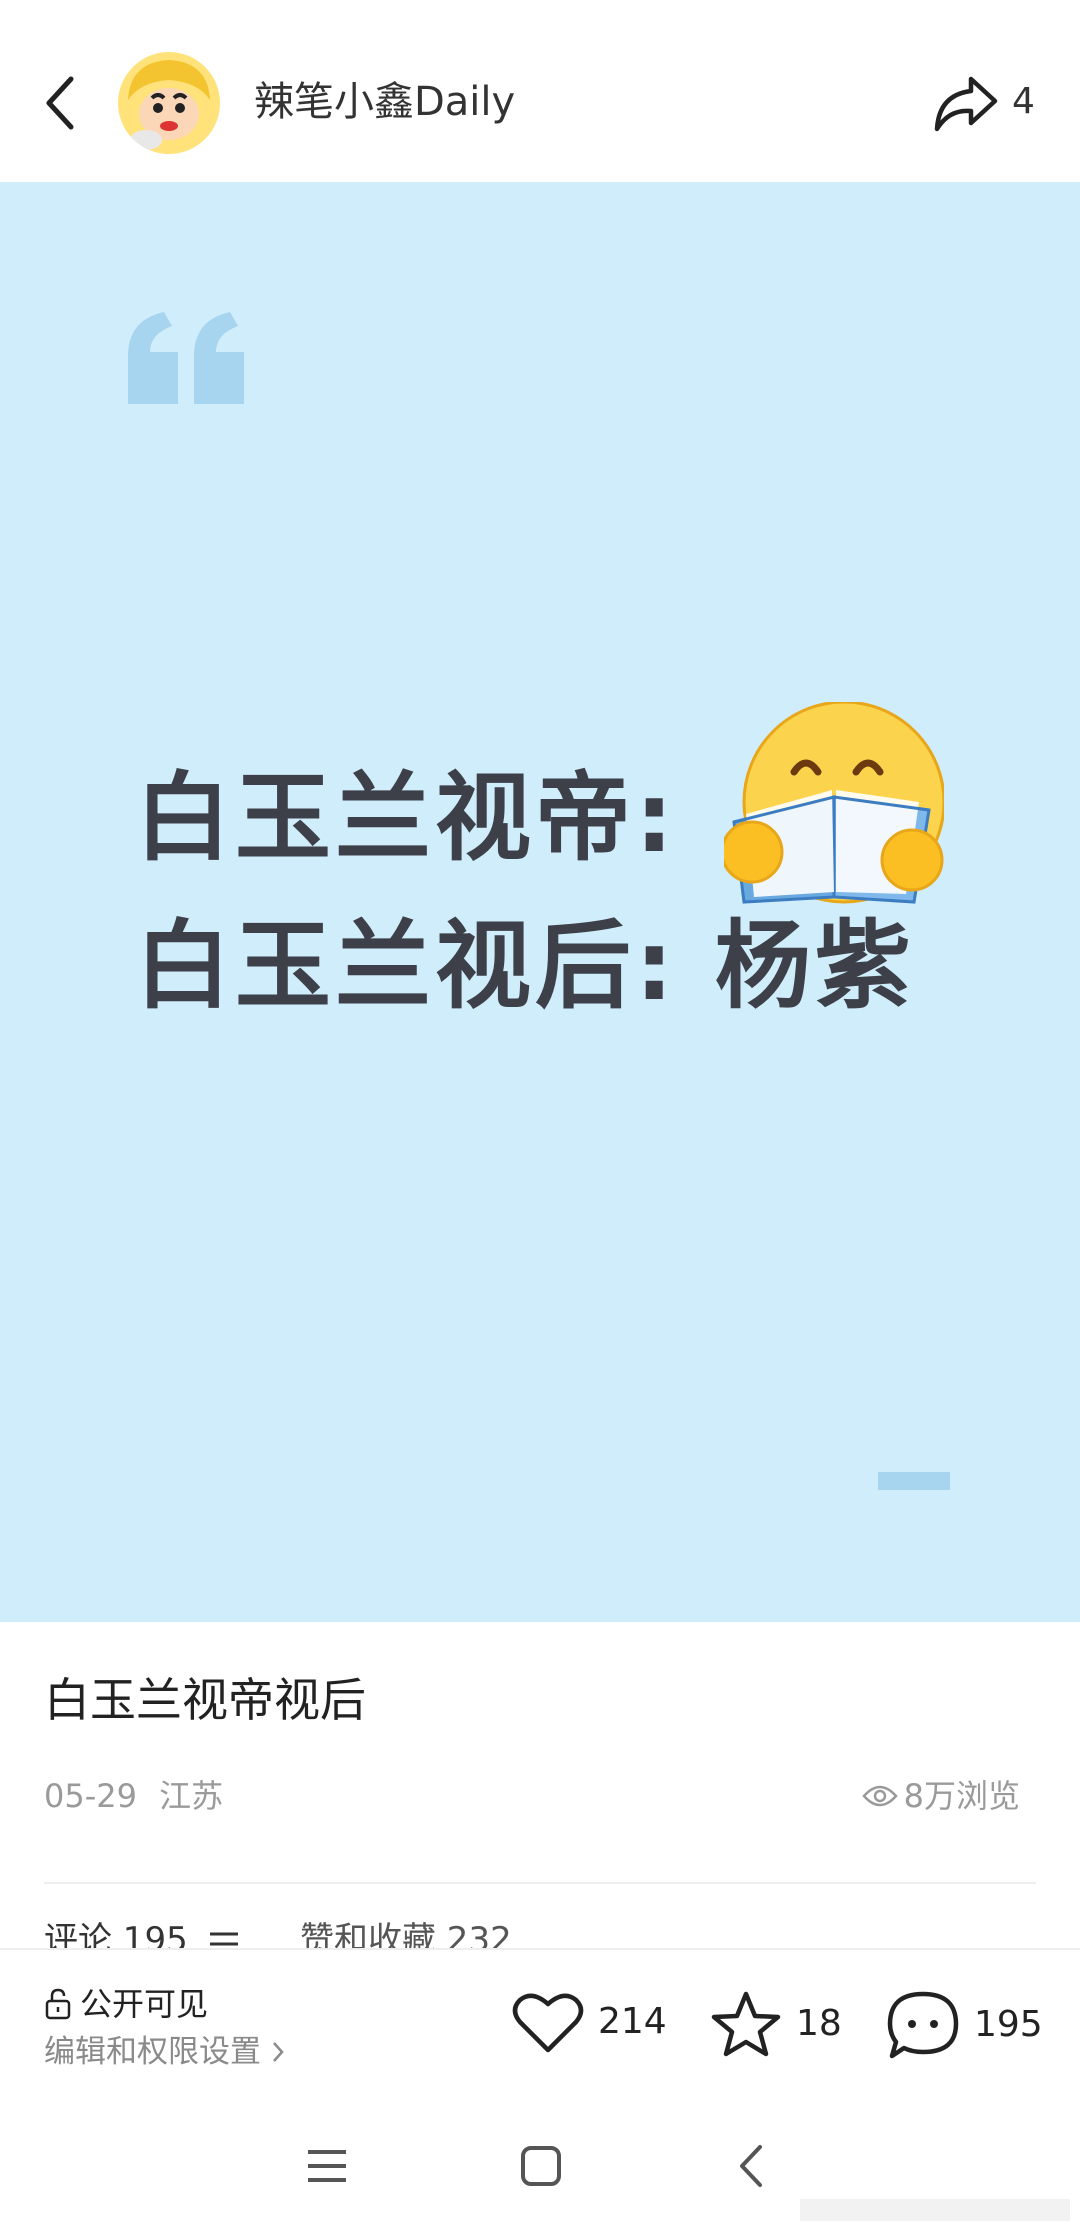 The height and width of the screenshot is (2235, 1080). I want to click on chevron-left-icon, so click(60, 103).